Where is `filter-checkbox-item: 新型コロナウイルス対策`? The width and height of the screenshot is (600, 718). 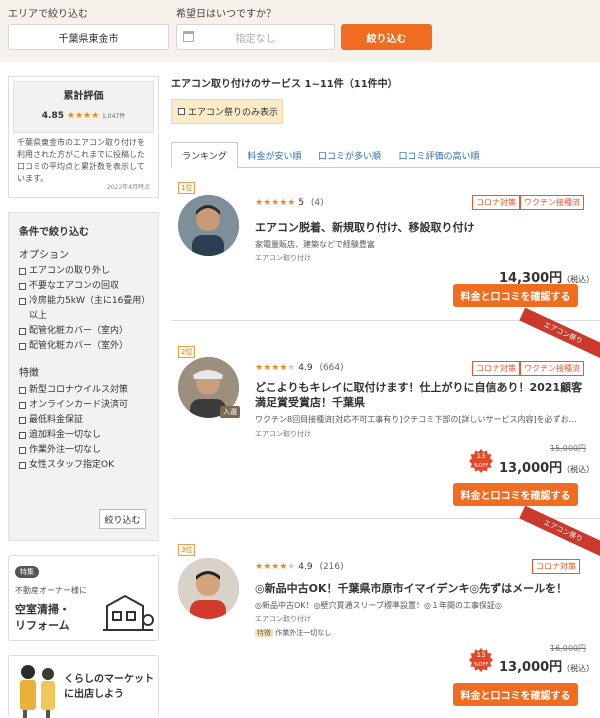 filter-checkbox-item: 新型コロナウイルス対策 is located at coordinates (83, 390).